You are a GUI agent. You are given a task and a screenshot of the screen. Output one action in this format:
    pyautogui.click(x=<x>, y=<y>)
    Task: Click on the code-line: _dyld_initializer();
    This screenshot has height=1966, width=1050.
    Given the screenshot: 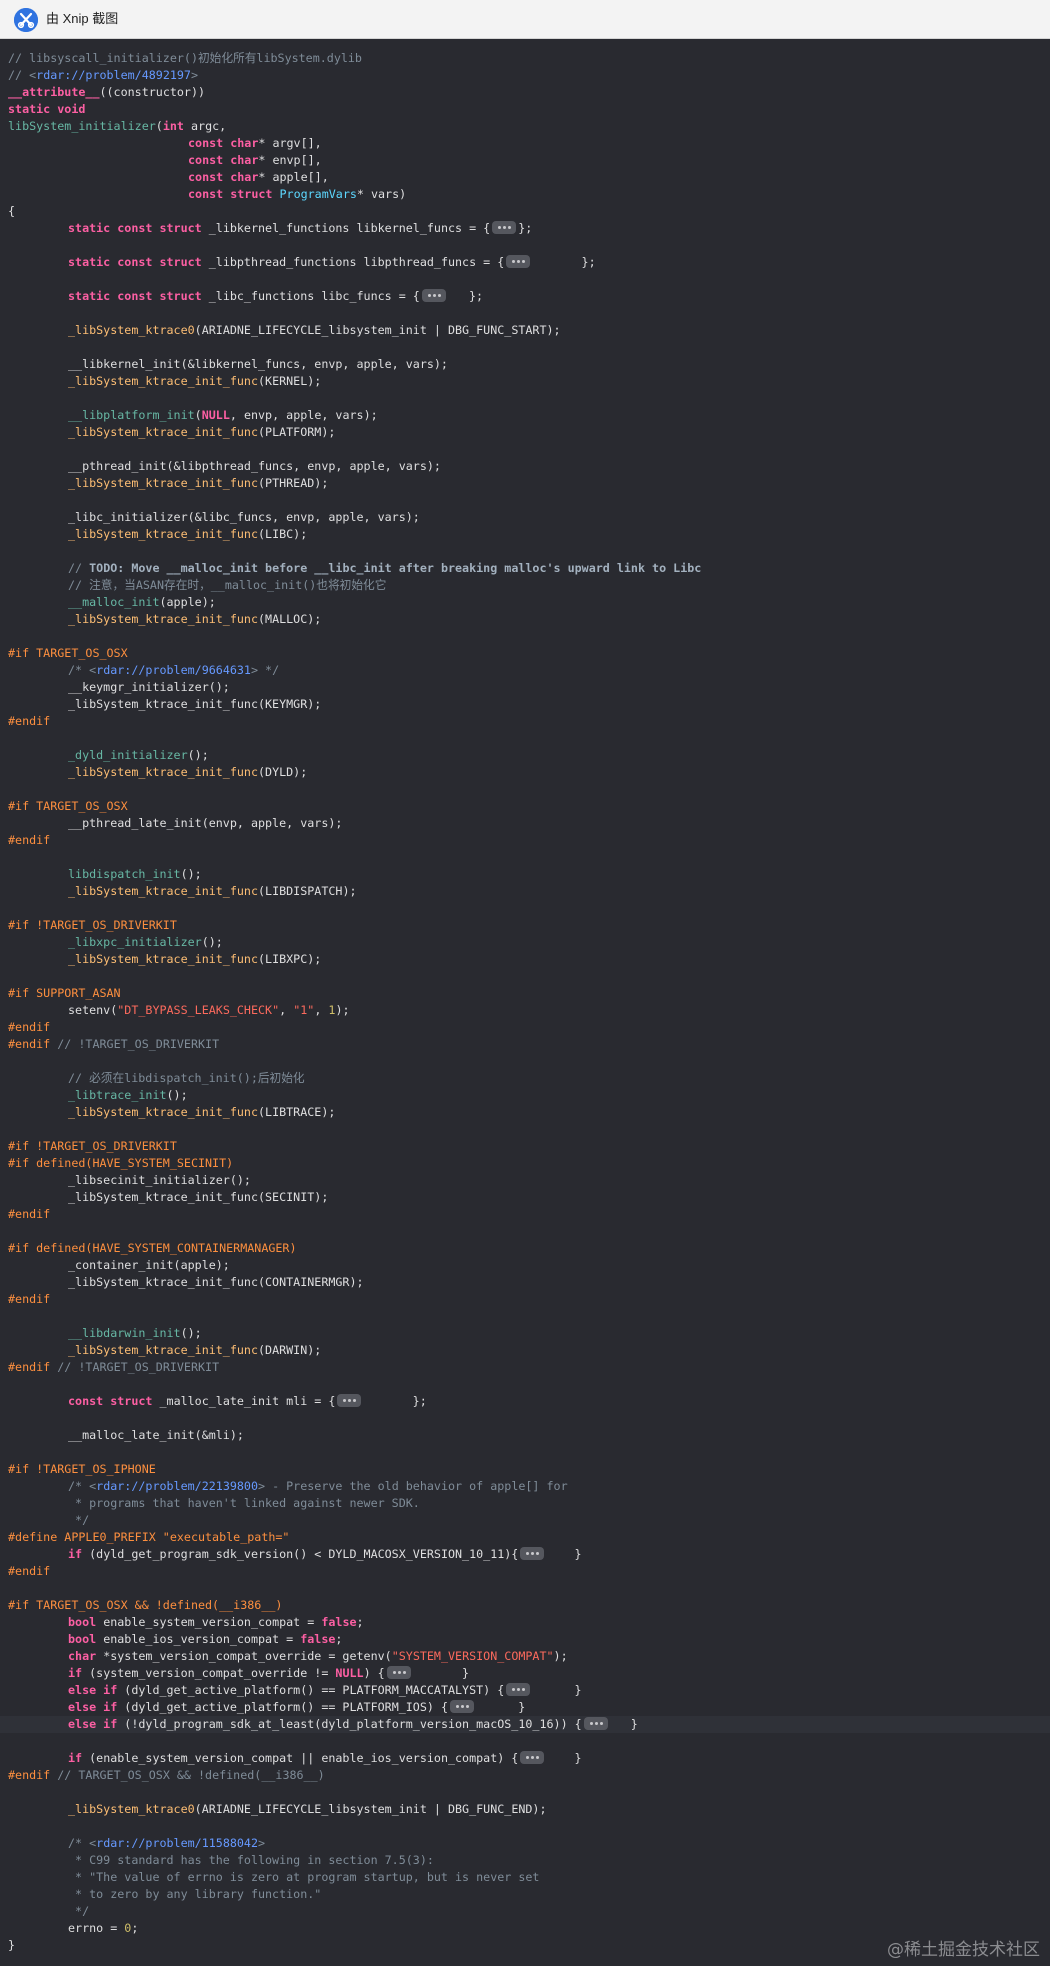 What is the action you would take?
    pyautogui.click(x=525, y=755)
    